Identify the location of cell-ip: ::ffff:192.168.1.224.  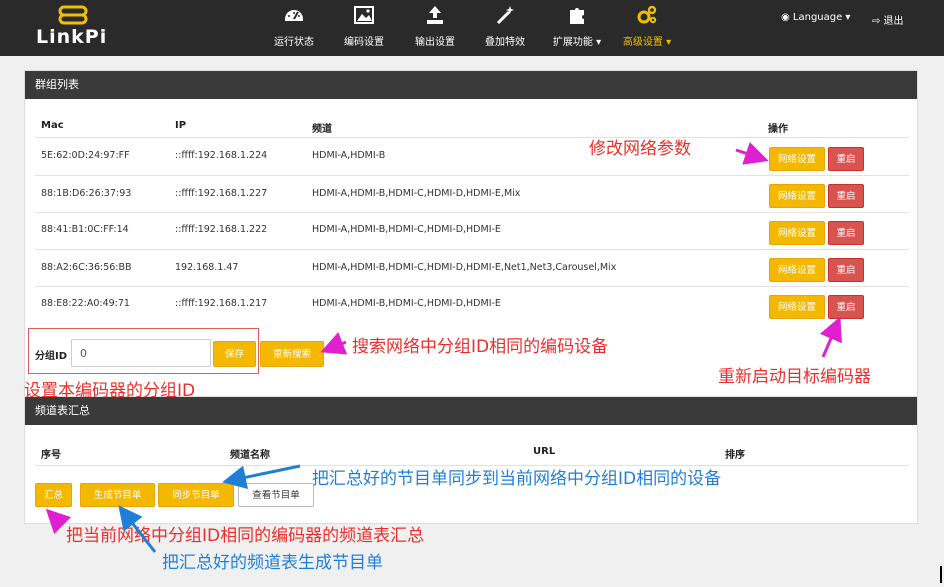
(221, 155).